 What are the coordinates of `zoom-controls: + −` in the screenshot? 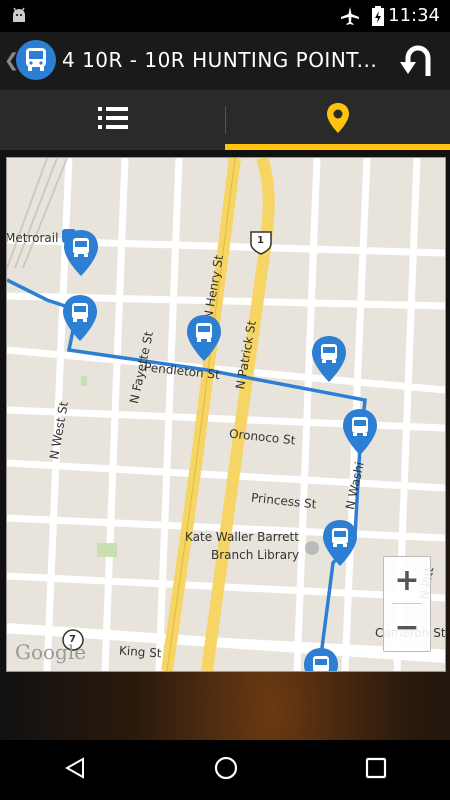 It's located at (407, 604).